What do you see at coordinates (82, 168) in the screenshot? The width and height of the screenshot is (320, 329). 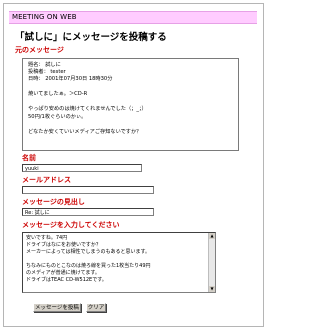 I see `name-input: yuuki` at bounding box center [82, 168].